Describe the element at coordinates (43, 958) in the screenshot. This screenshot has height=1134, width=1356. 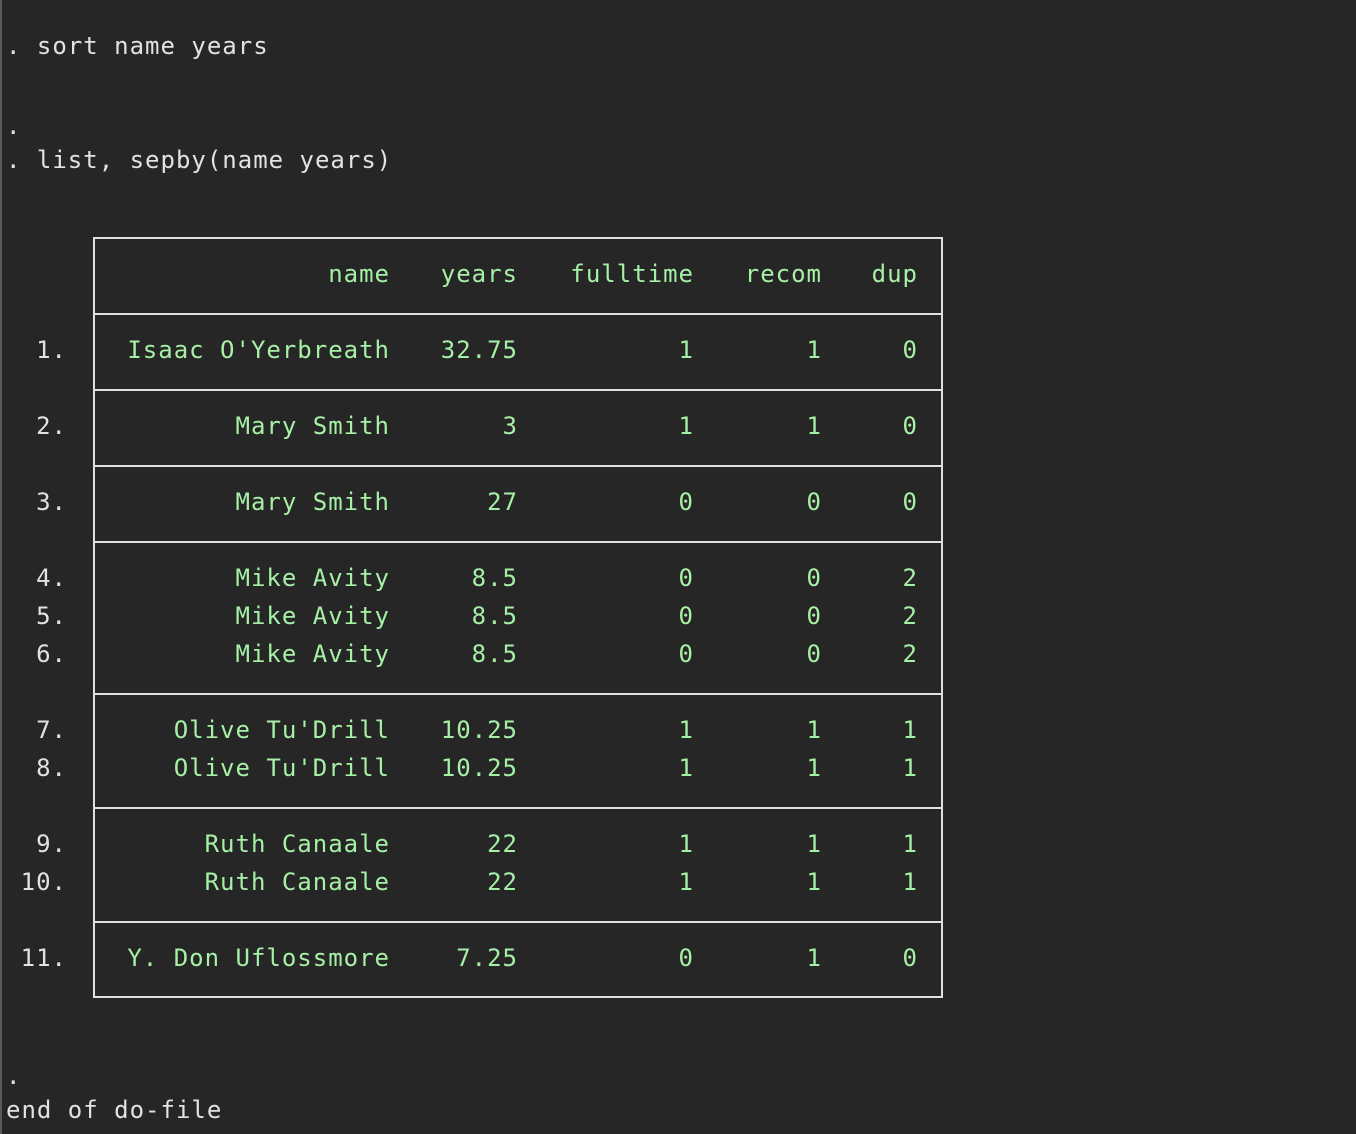
I see `obs-number: 11.` at that location.